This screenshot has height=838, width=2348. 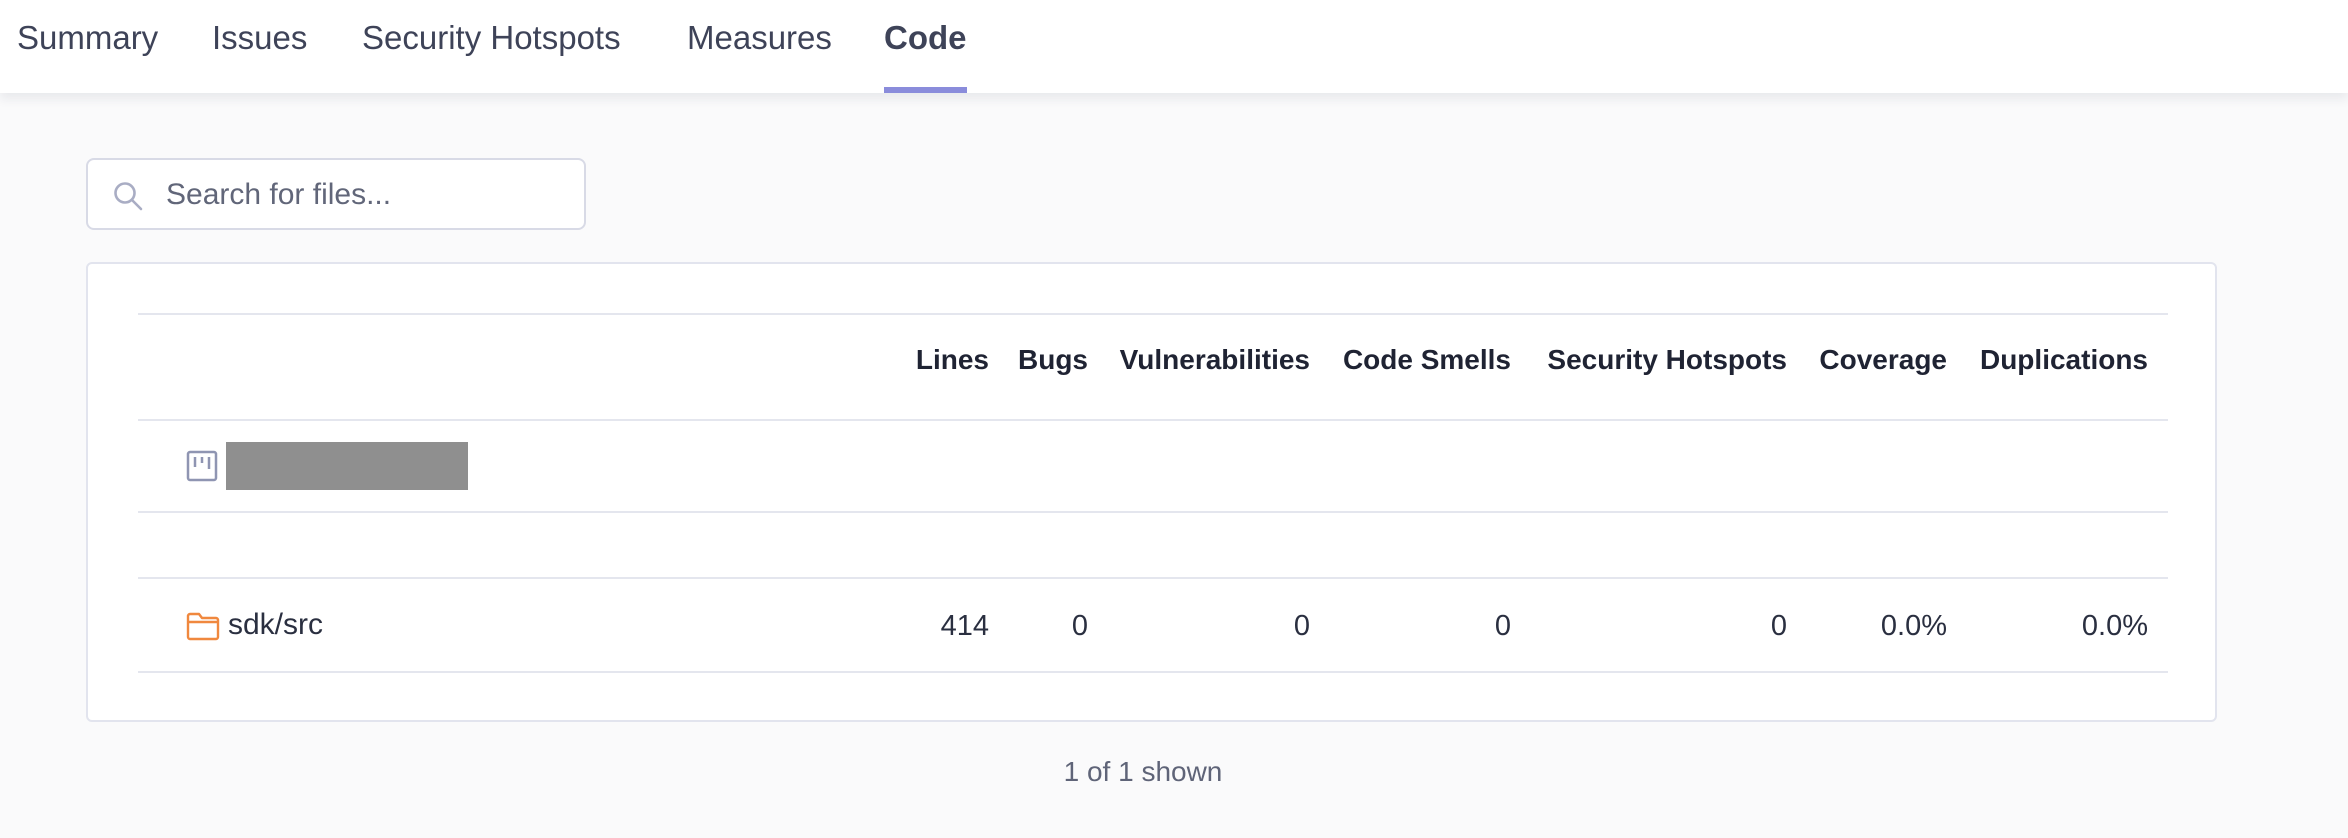 I want to click on column-header-bugs: Bugs, so click(x=1053, y=360).